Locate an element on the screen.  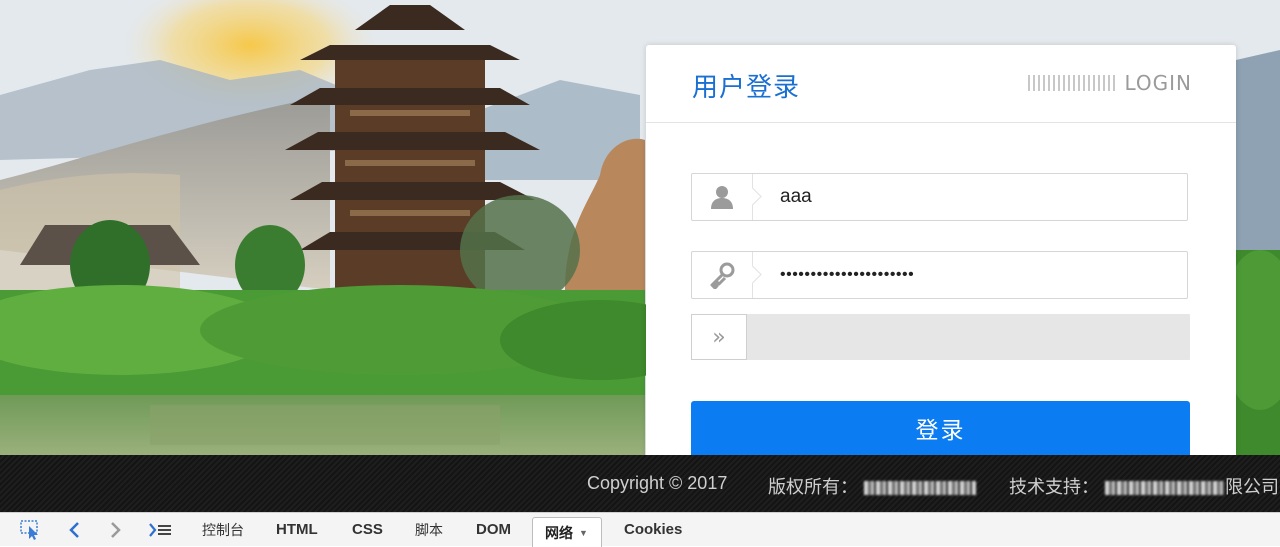
slide-verify-track: » is located at coordinates (940, 337).